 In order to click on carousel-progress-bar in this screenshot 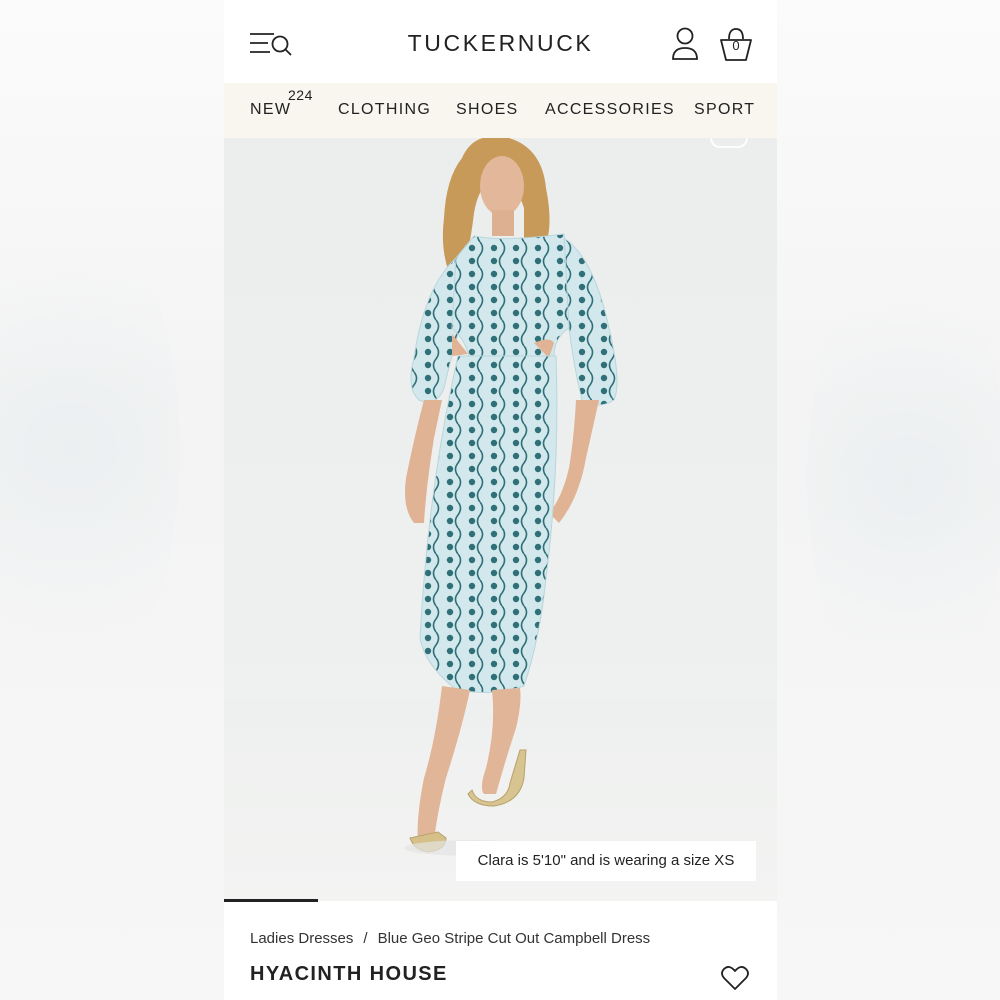, I will do `click(271, 900)`.